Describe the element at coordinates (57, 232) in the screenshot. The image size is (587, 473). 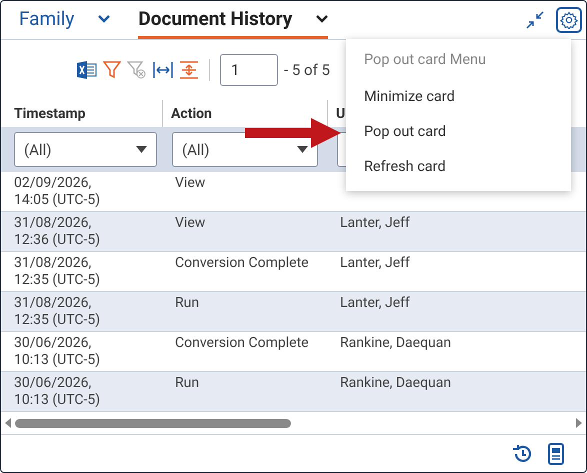
I see `table-cell-text: 31/08/2026, 12:36 (UTC-5)` at that location.